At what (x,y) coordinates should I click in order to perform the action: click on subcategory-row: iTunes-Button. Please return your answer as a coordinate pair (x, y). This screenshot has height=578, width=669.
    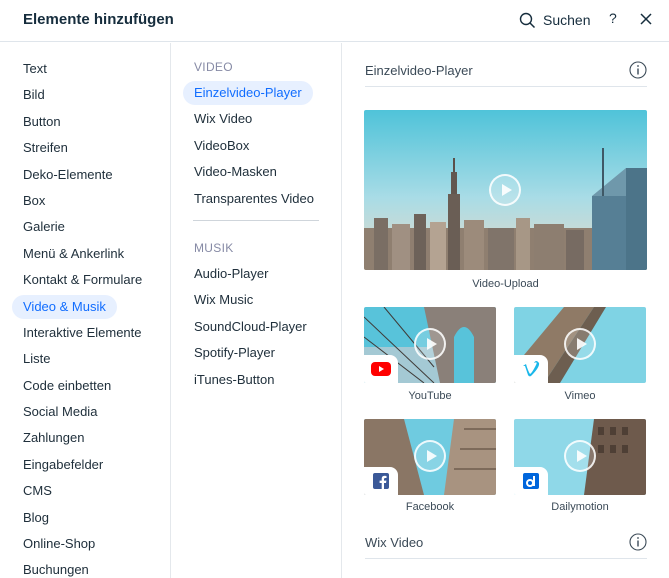
    Looking at the image, I should click on (250, 380).